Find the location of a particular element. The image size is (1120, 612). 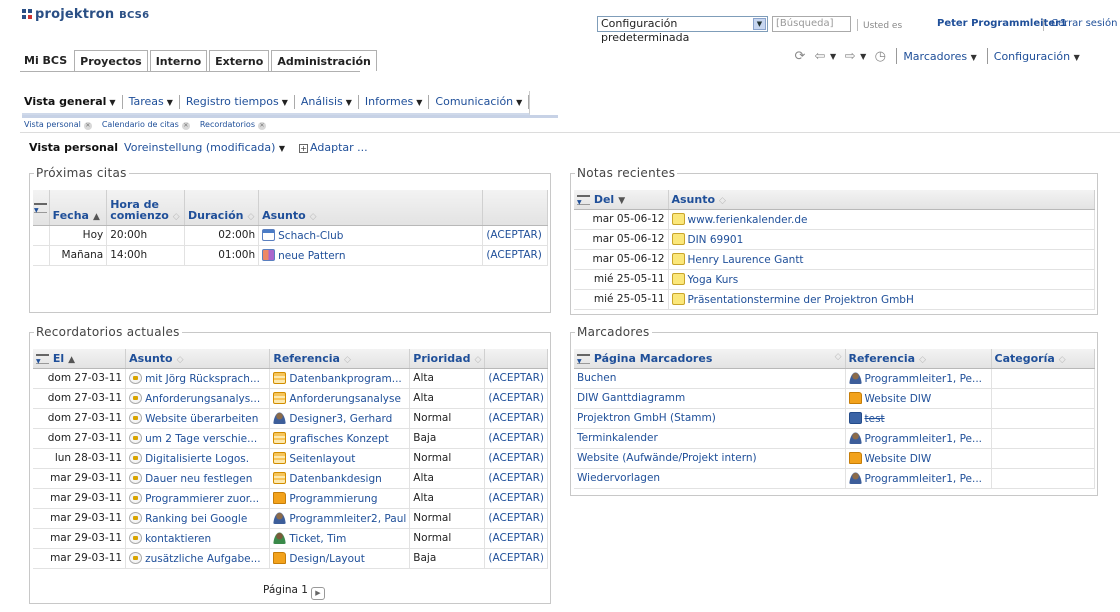

table-row: mar 05-06-12 Henry Laurence Gantt is located at coordinates (834, 259).